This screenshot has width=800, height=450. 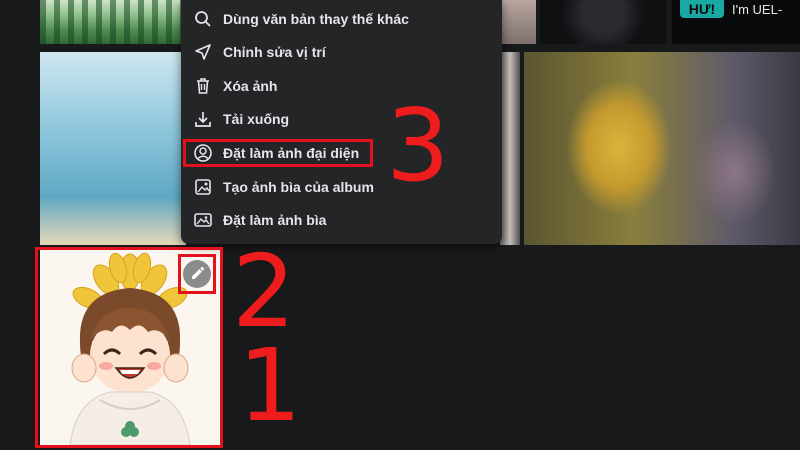 I want to click on highlight-box-set-profile, so click(x=278, y=153).